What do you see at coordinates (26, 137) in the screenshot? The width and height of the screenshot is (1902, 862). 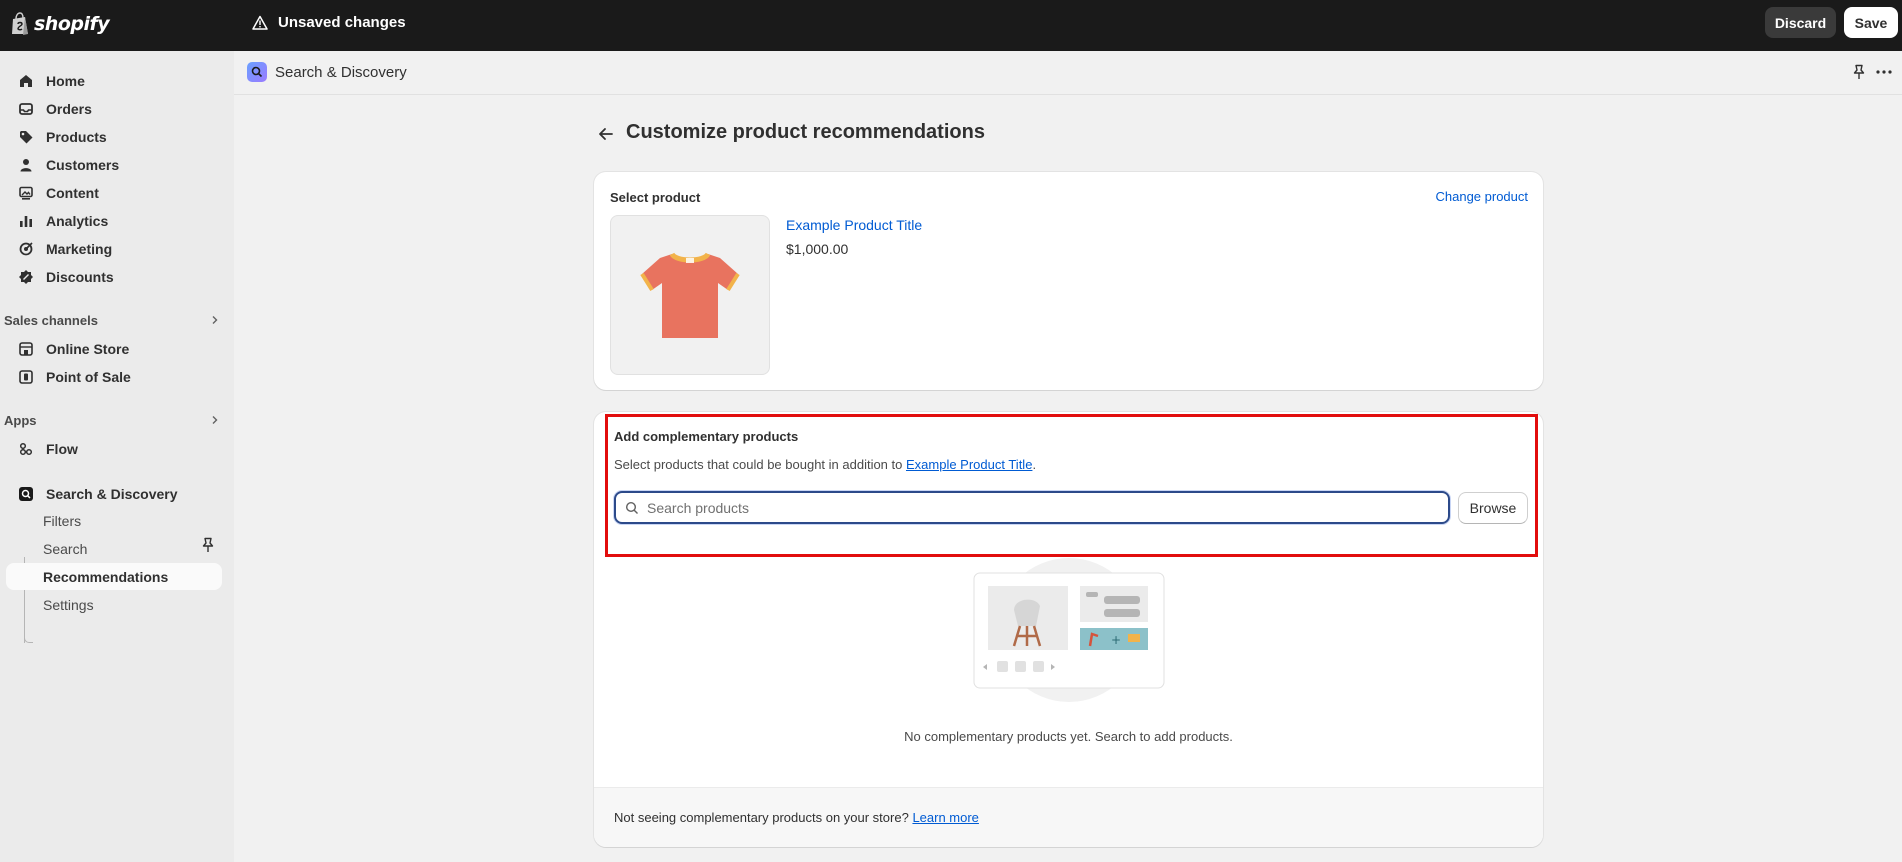 I see `tag-icon` at bounding box center [26, 137].